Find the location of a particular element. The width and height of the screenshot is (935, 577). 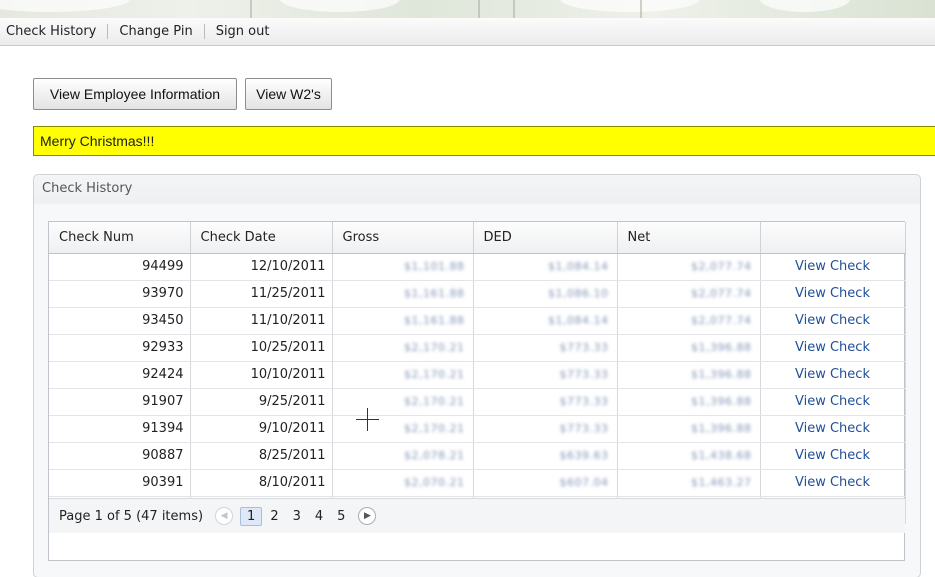

cell-check-num-value: 90887 is located at coordinates (163, 455).